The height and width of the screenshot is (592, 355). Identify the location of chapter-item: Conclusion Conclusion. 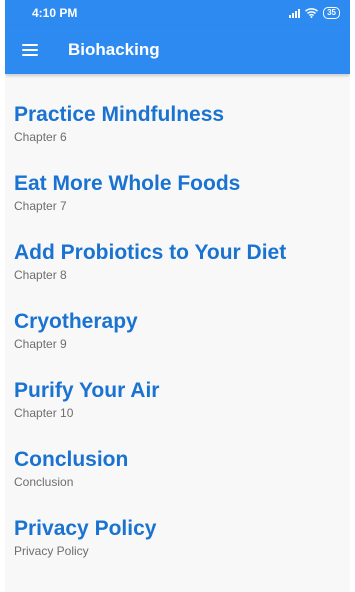
(177, 482).